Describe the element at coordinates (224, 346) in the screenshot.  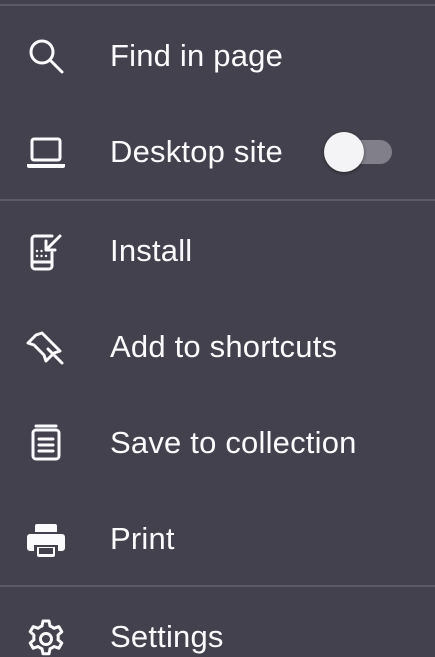
I see `menu-item-label: Add to shortcuts` at that location.